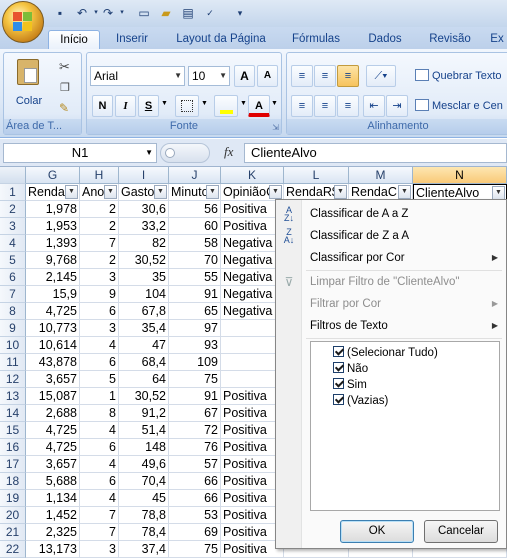  What do you see at coordinates (385, 39) in the screenshot?
I see `tab-dados: Dados` at bounding box center [385, 39].